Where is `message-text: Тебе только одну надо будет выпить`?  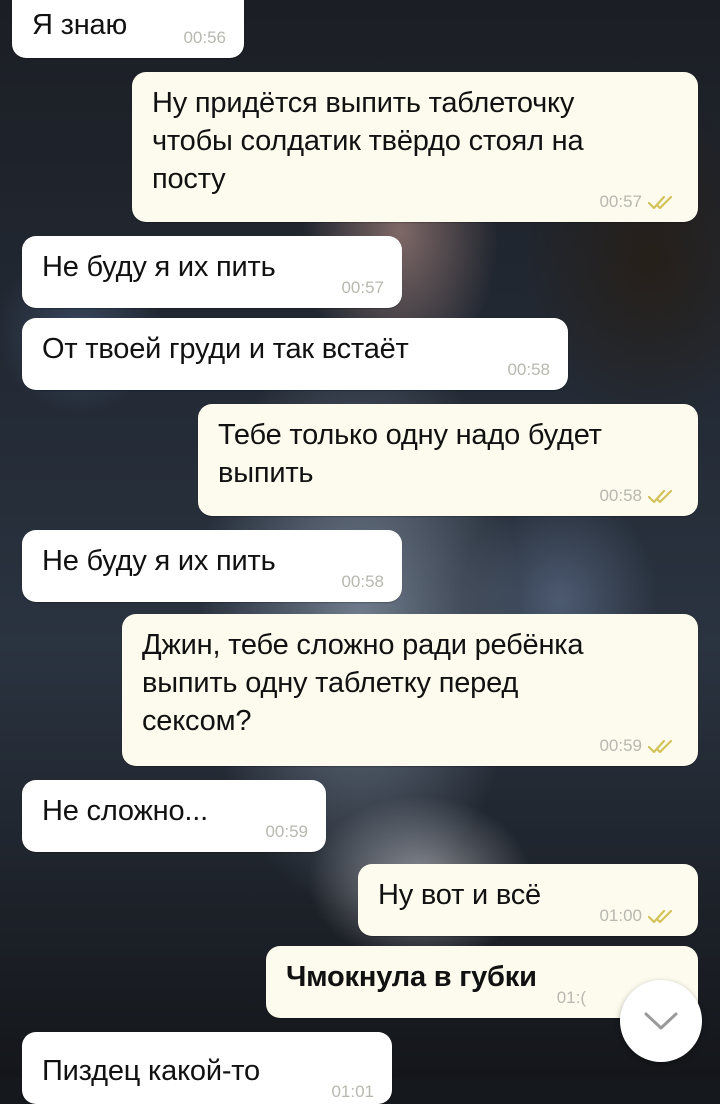 message-text: Тебе только одну надо будет выпить is located at coordinates (410, 454).